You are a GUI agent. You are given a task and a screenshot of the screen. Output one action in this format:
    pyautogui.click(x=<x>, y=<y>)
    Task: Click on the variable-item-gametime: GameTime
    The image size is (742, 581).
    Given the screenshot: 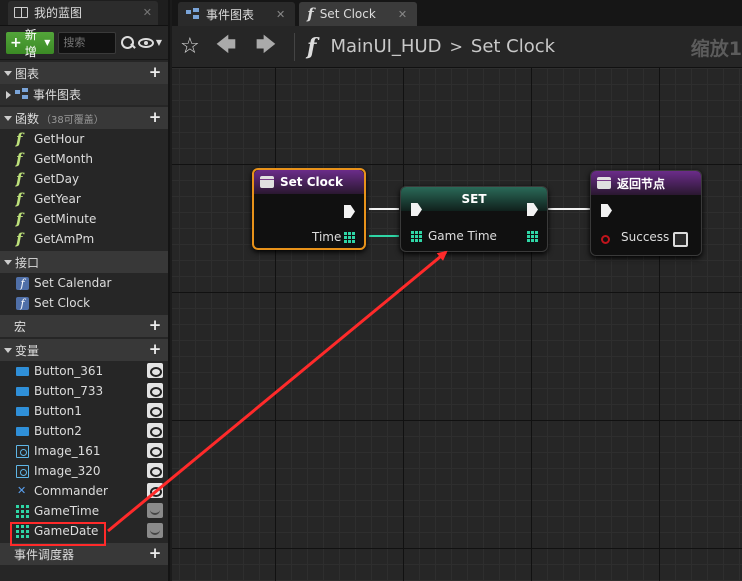 What is the action you would take?
    pyautogui.click(x=84, y=511)
    